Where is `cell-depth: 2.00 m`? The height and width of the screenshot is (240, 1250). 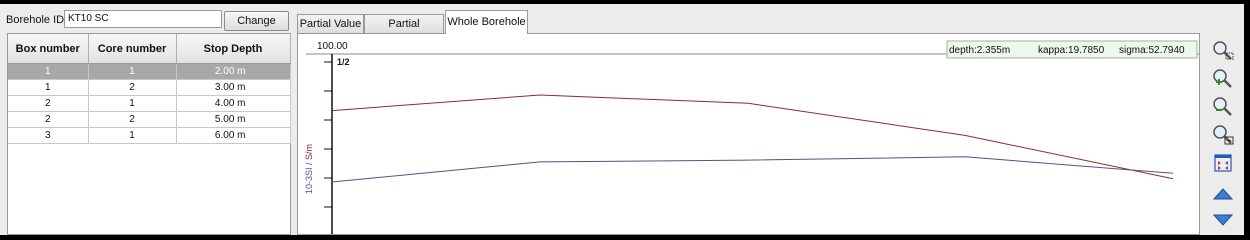 cell-depth: 2.00 m is located at coordinates (233, 71).